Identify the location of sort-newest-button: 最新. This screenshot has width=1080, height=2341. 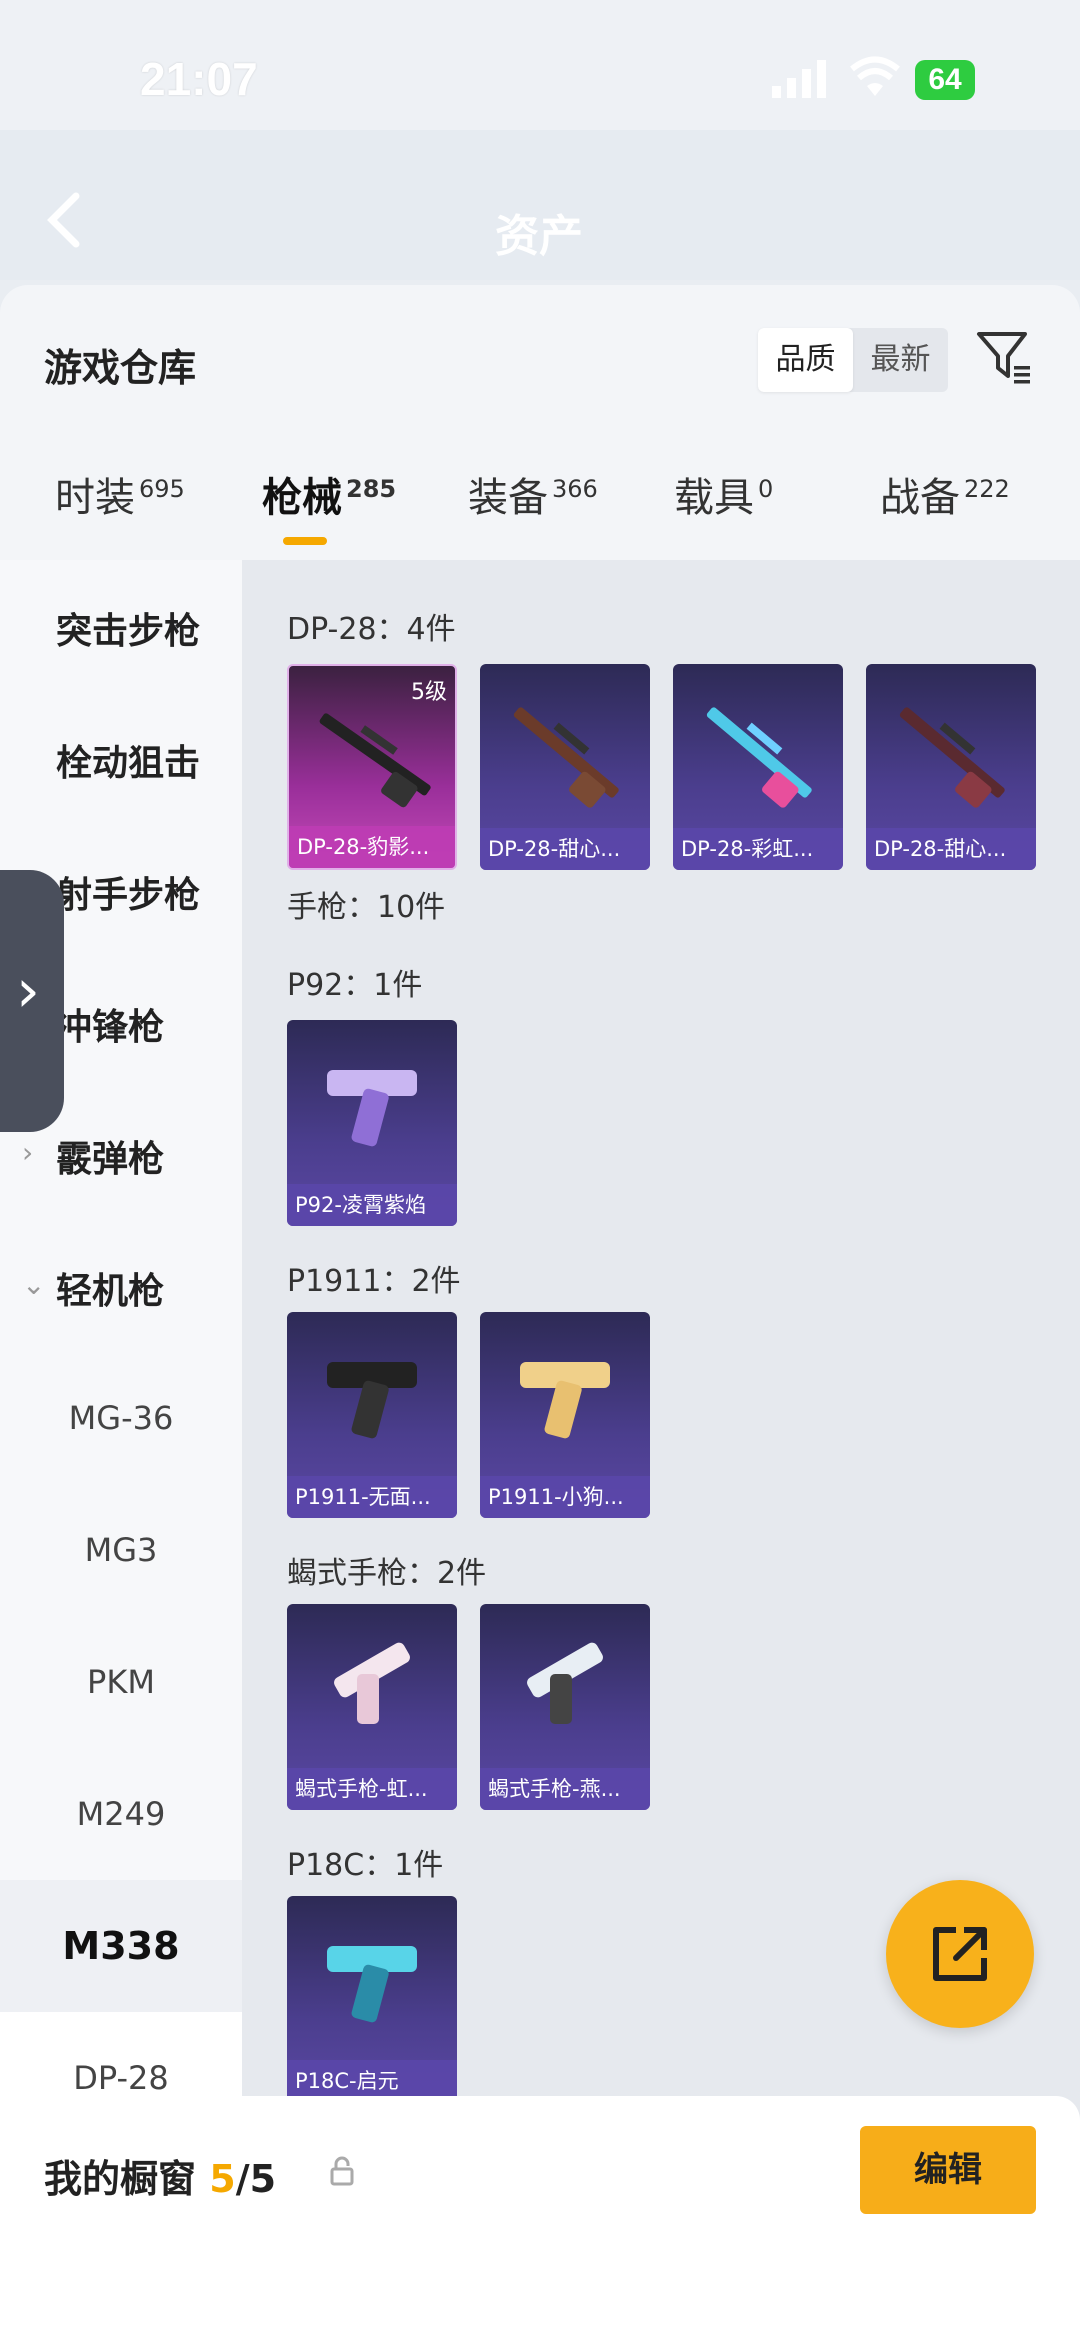
(900, 360).